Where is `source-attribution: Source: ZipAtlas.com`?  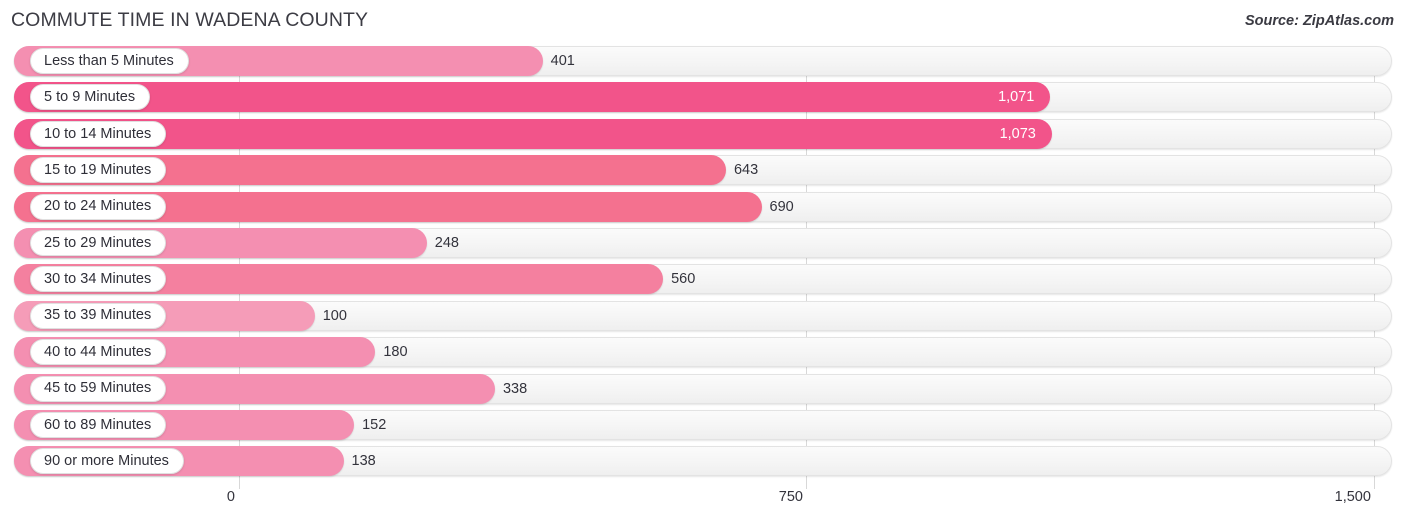 source-attribution: Source: ZipAtlas.com is located at coordinates (1319, 21).